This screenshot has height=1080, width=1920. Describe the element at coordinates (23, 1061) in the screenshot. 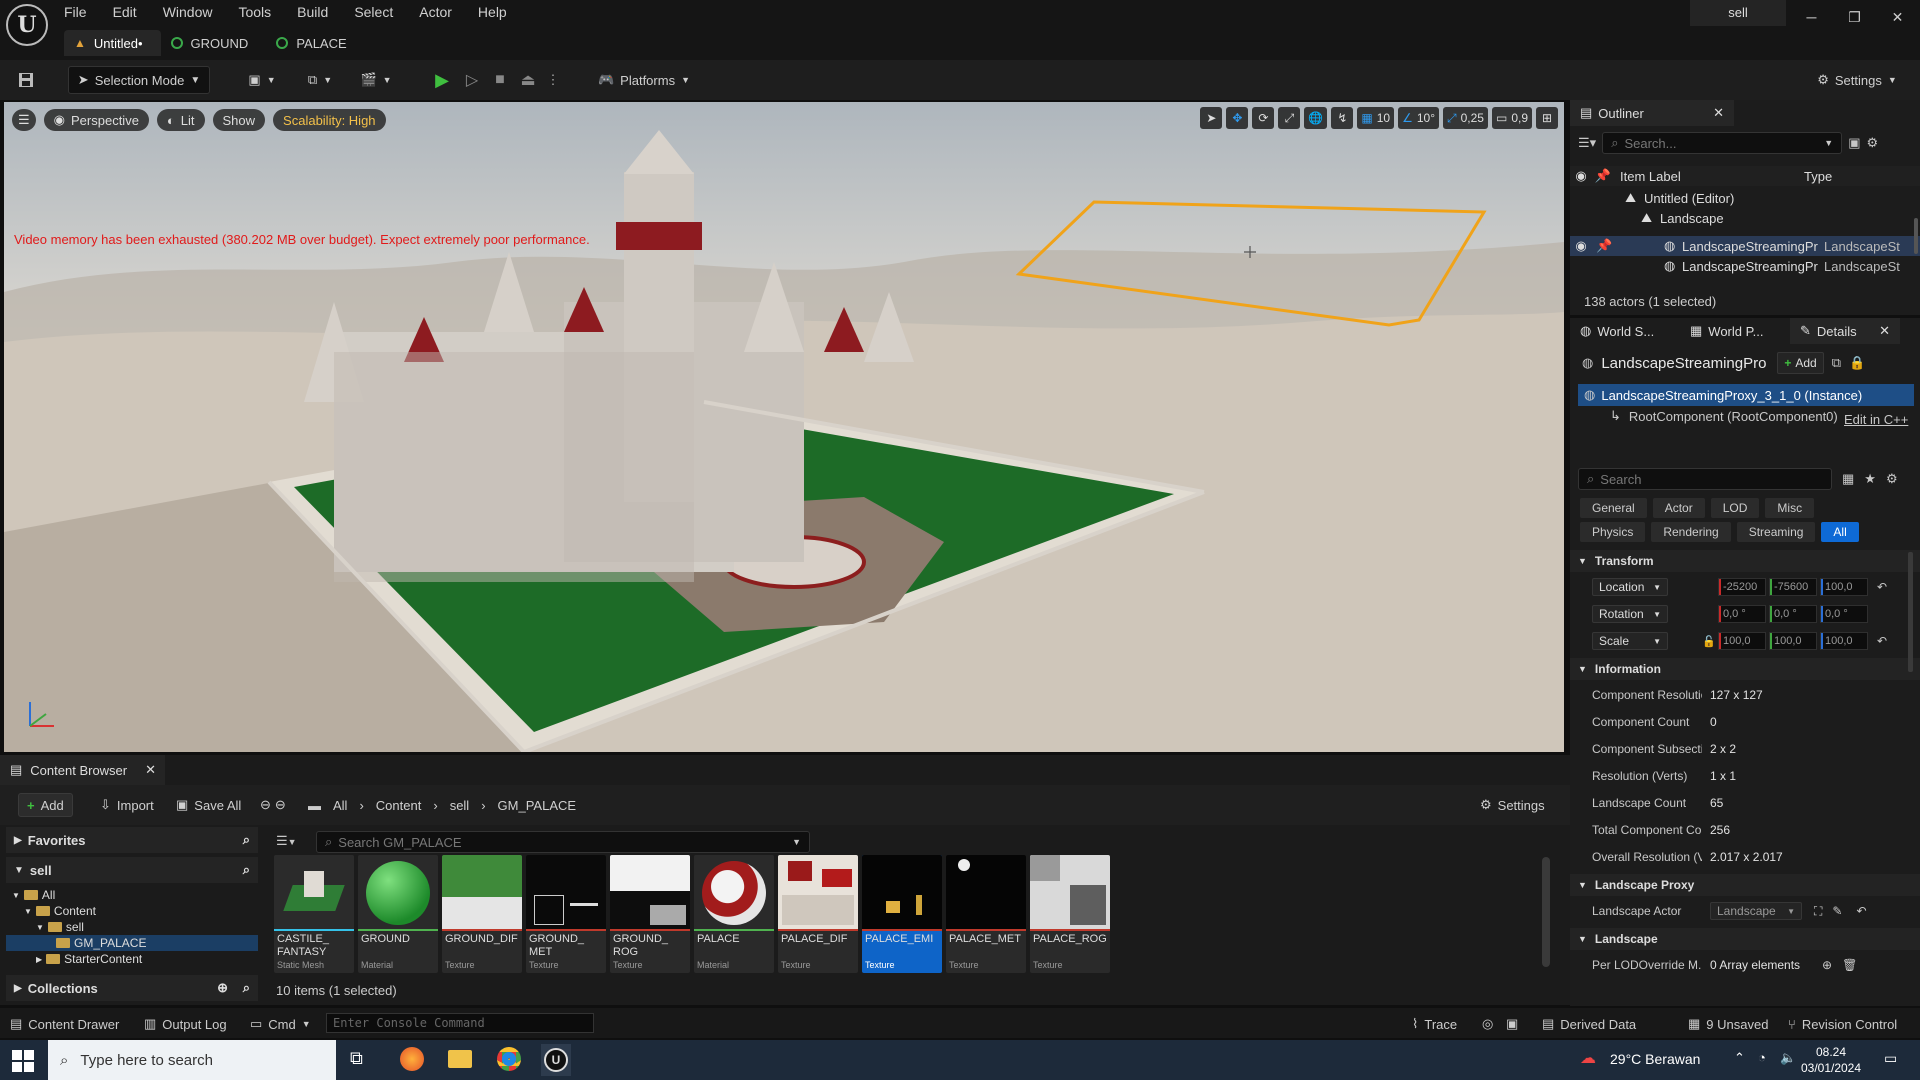

I see `windows-start-icon` at that location.